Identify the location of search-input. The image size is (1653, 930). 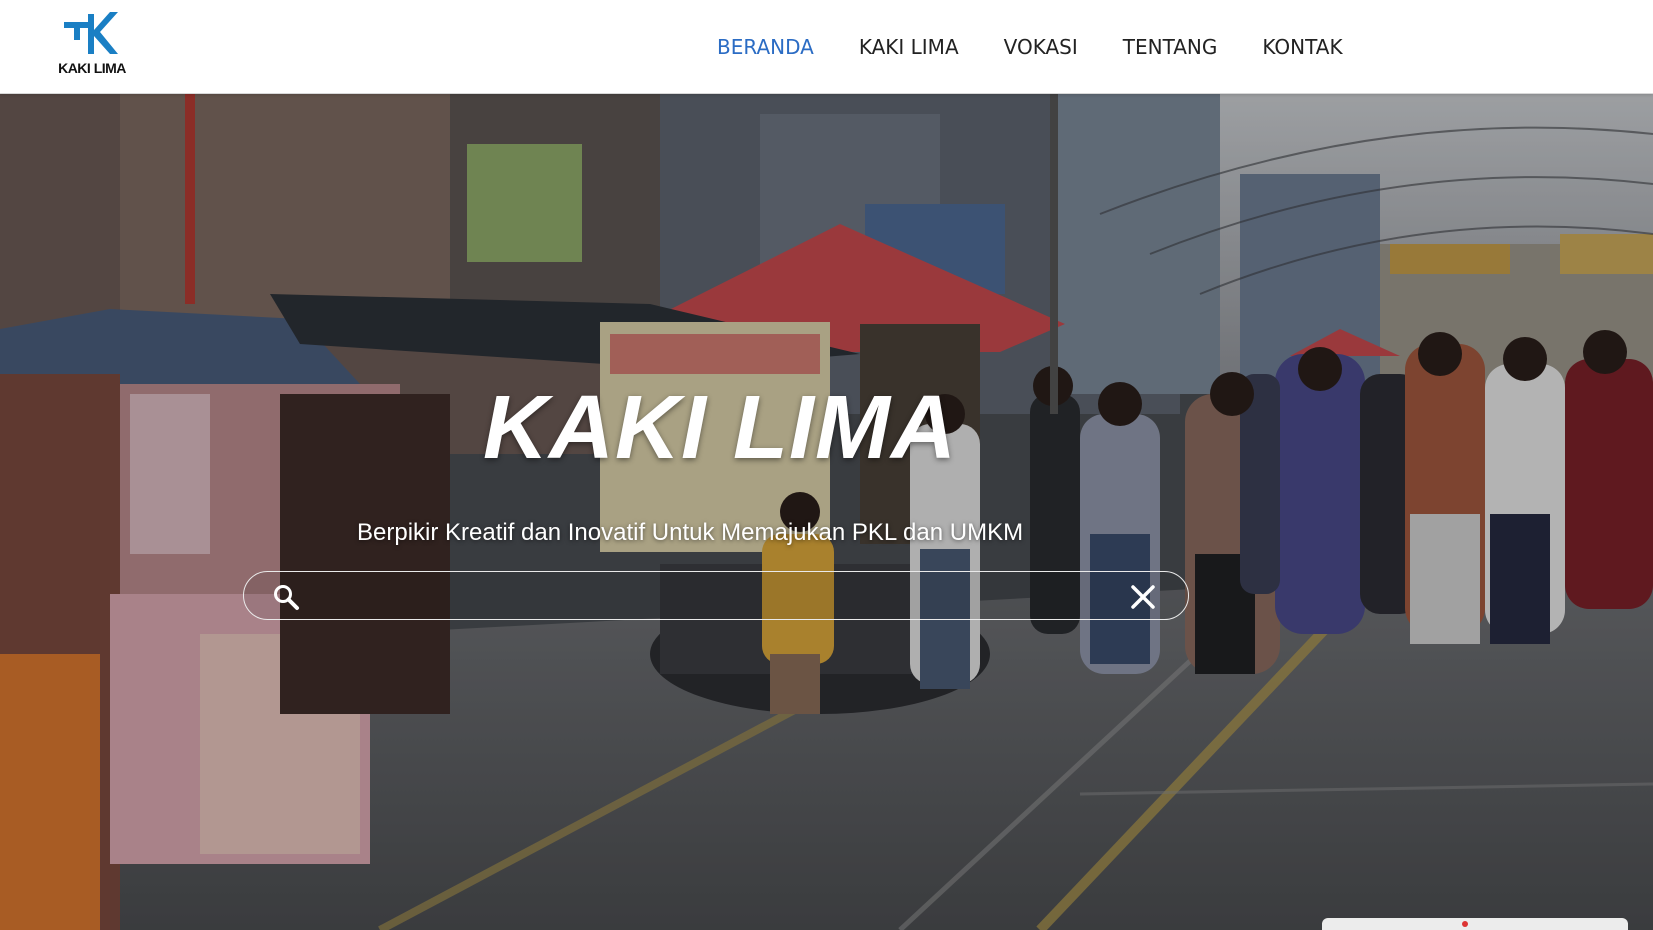
(708, 596).